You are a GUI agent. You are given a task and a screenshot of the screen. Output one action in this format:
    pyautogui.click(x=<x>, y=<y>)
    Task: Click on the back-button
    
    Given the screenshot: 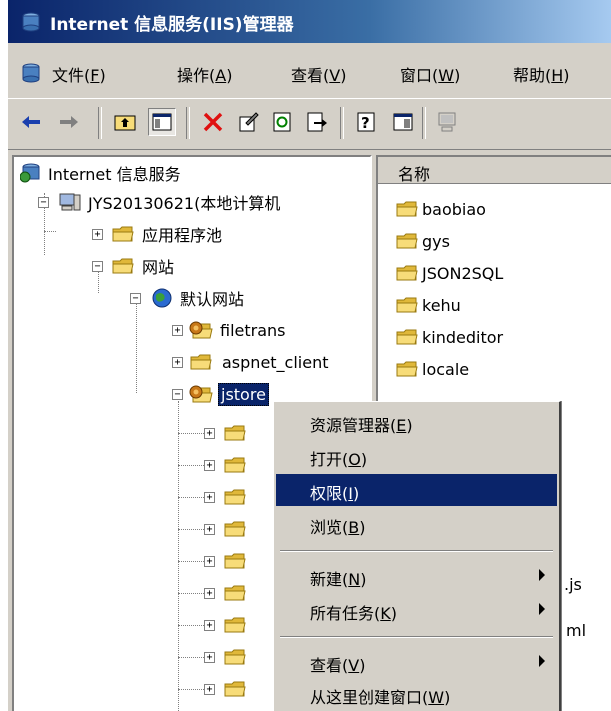 What is the action you would take?
    pyautogui.click(x=31, y=122)
    